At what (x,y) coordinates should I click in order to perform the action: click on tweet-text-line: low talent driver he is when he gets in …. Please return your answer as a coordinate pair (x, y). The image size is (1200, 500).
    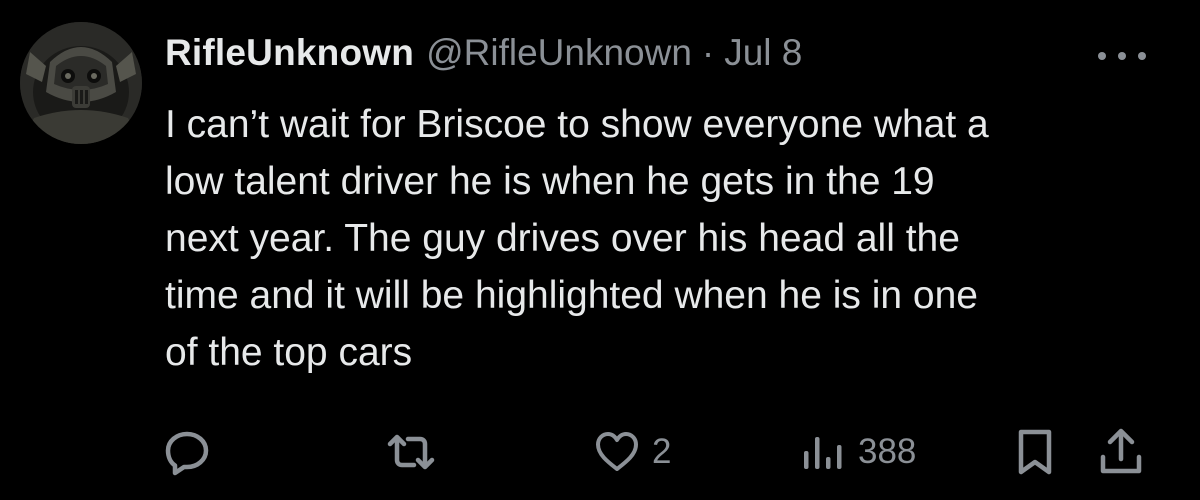
    Looking at the image, I should click on (550, 181).